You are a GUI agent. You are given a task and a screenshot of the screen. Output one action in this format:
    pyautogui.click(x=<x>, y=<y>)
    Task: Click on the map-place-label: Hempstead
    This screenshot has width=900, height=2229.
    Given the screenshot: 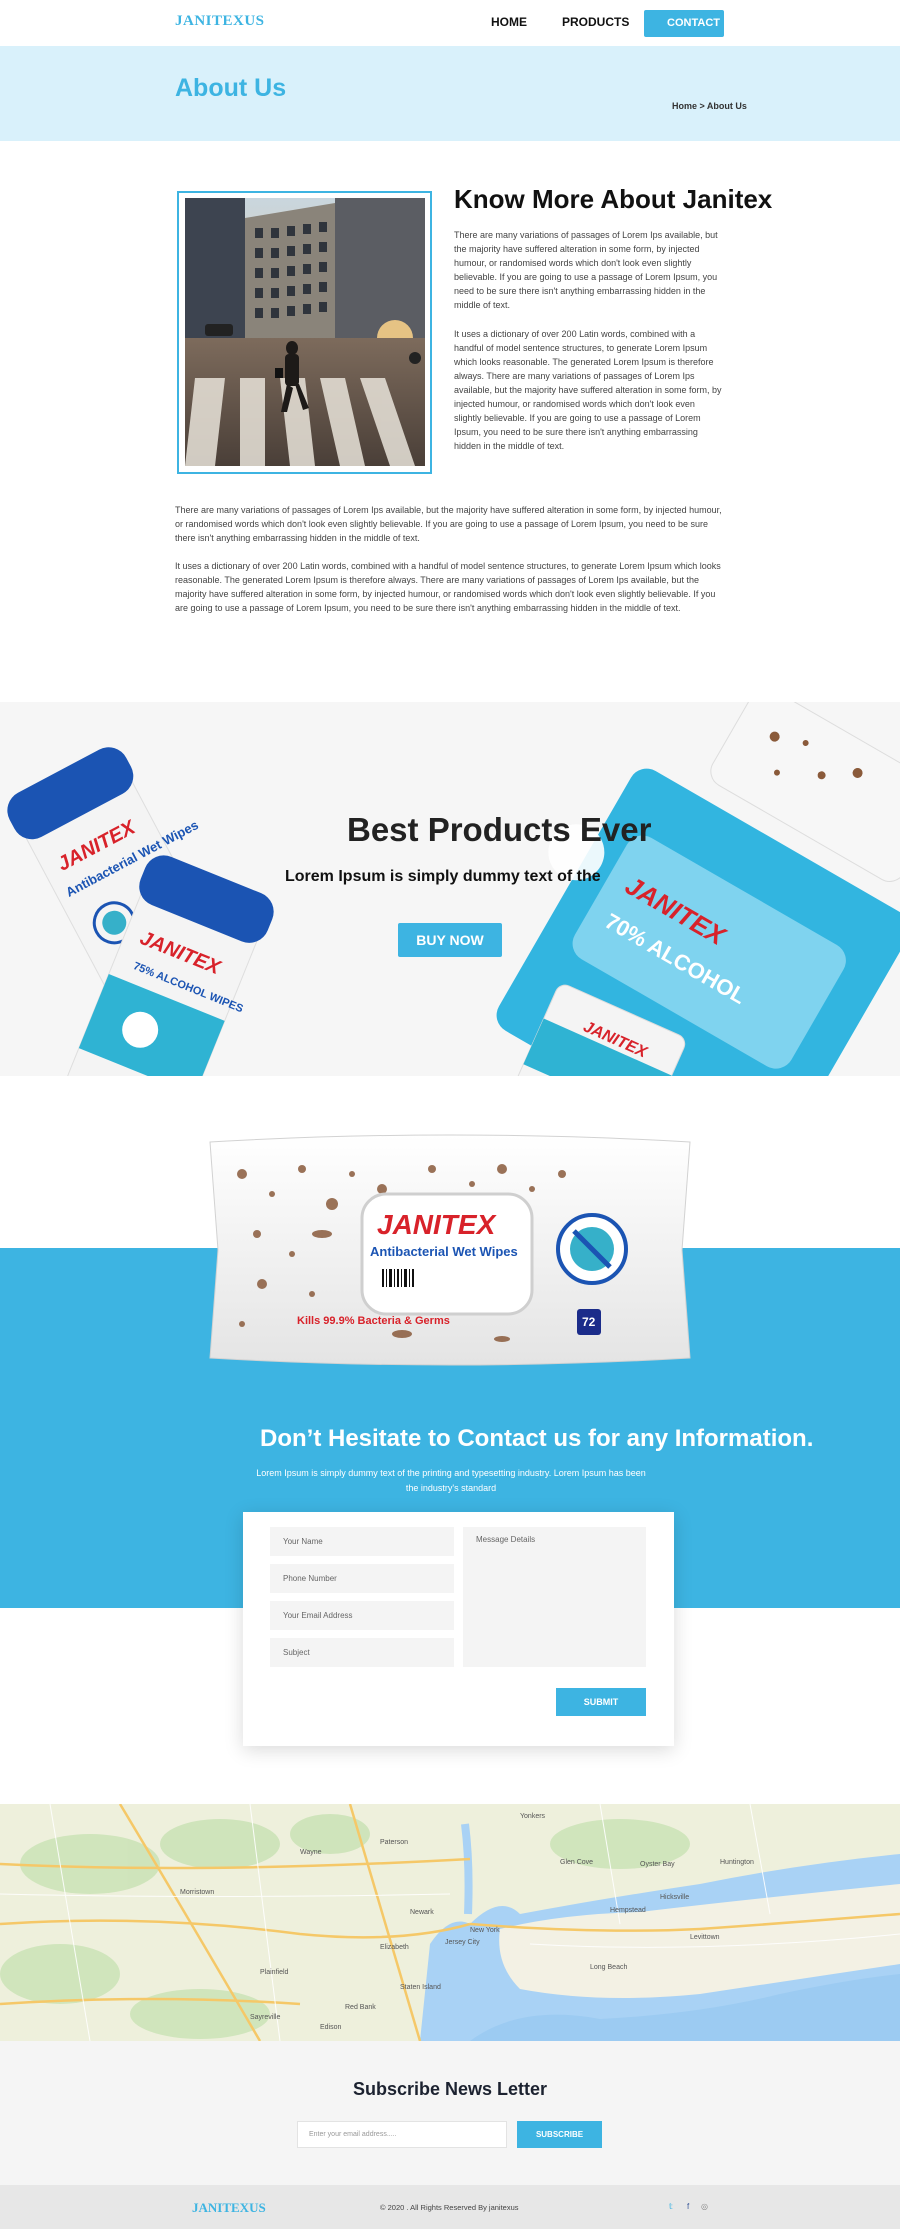 What is the action you would take?
    pyautogui.click(x=628, y=1910)
    